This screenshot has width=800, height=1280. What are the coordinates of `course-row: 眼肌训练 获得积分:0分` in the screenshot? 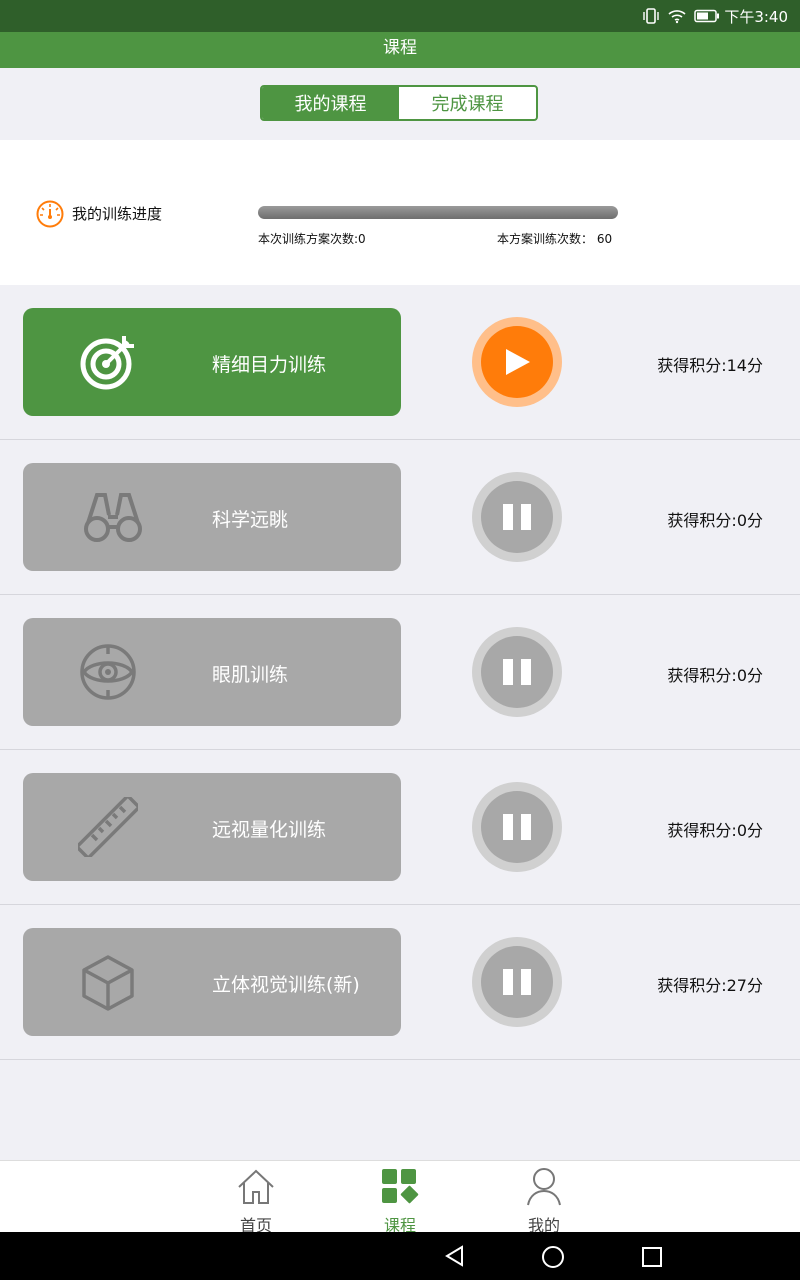 It's located at (400, 672).